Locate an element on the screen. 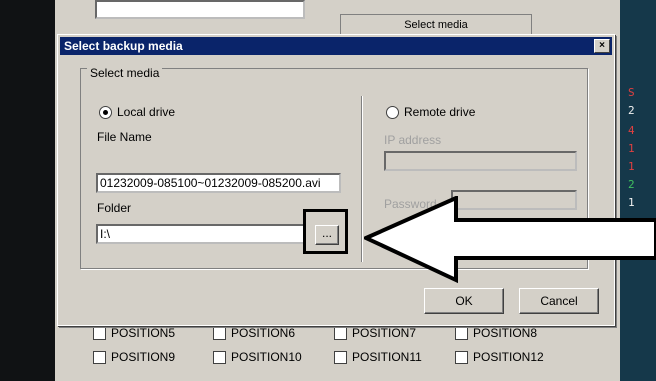  dialog-title: Select backup media is located at coordinates (123, 46).